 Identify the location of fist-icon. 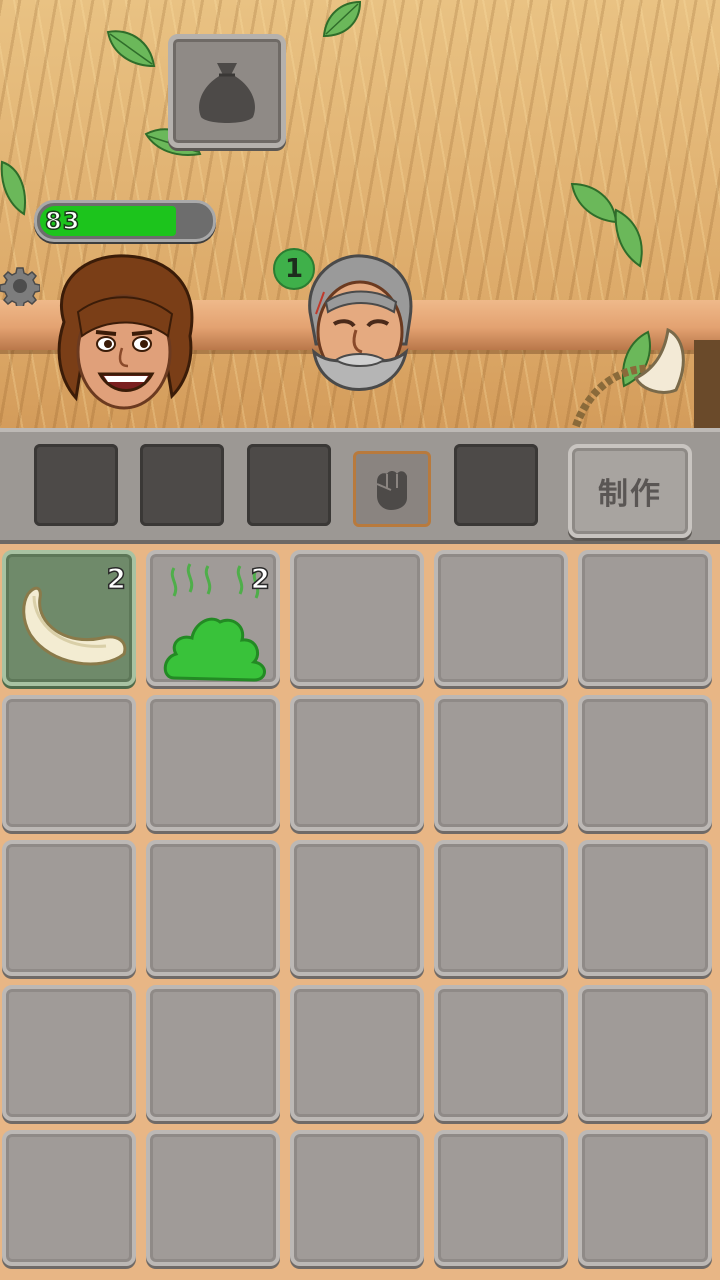
(391, 490).